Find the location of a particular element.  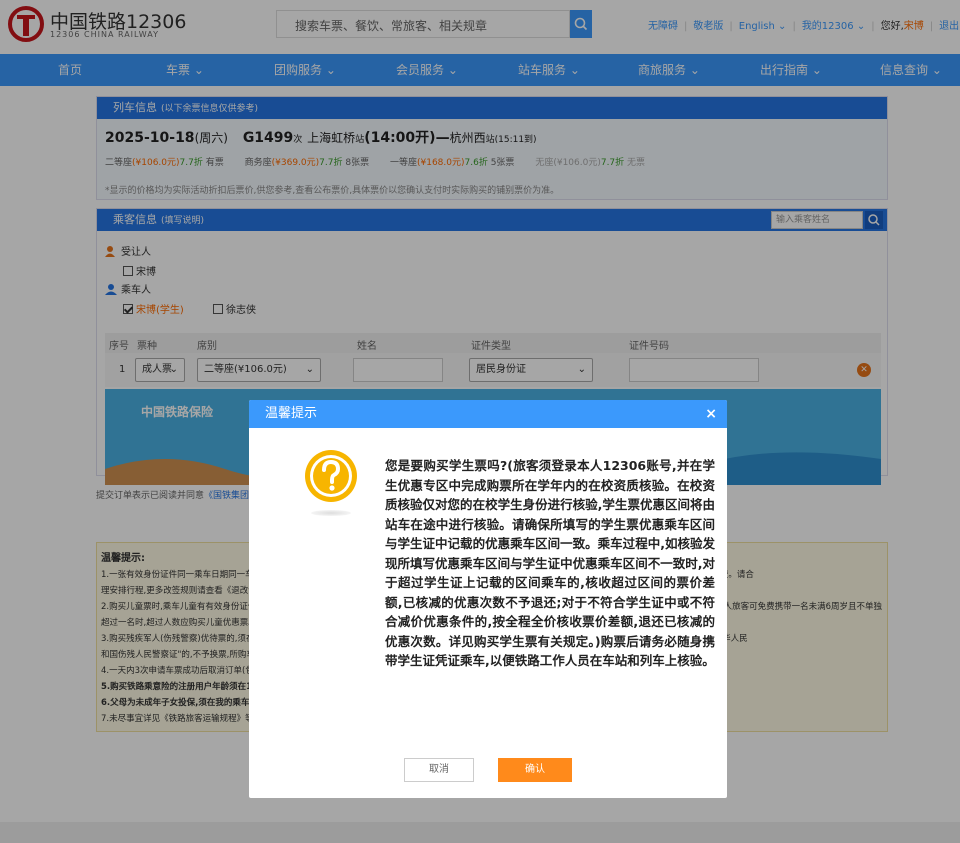

question-icon is located at coordinates (331, 476).